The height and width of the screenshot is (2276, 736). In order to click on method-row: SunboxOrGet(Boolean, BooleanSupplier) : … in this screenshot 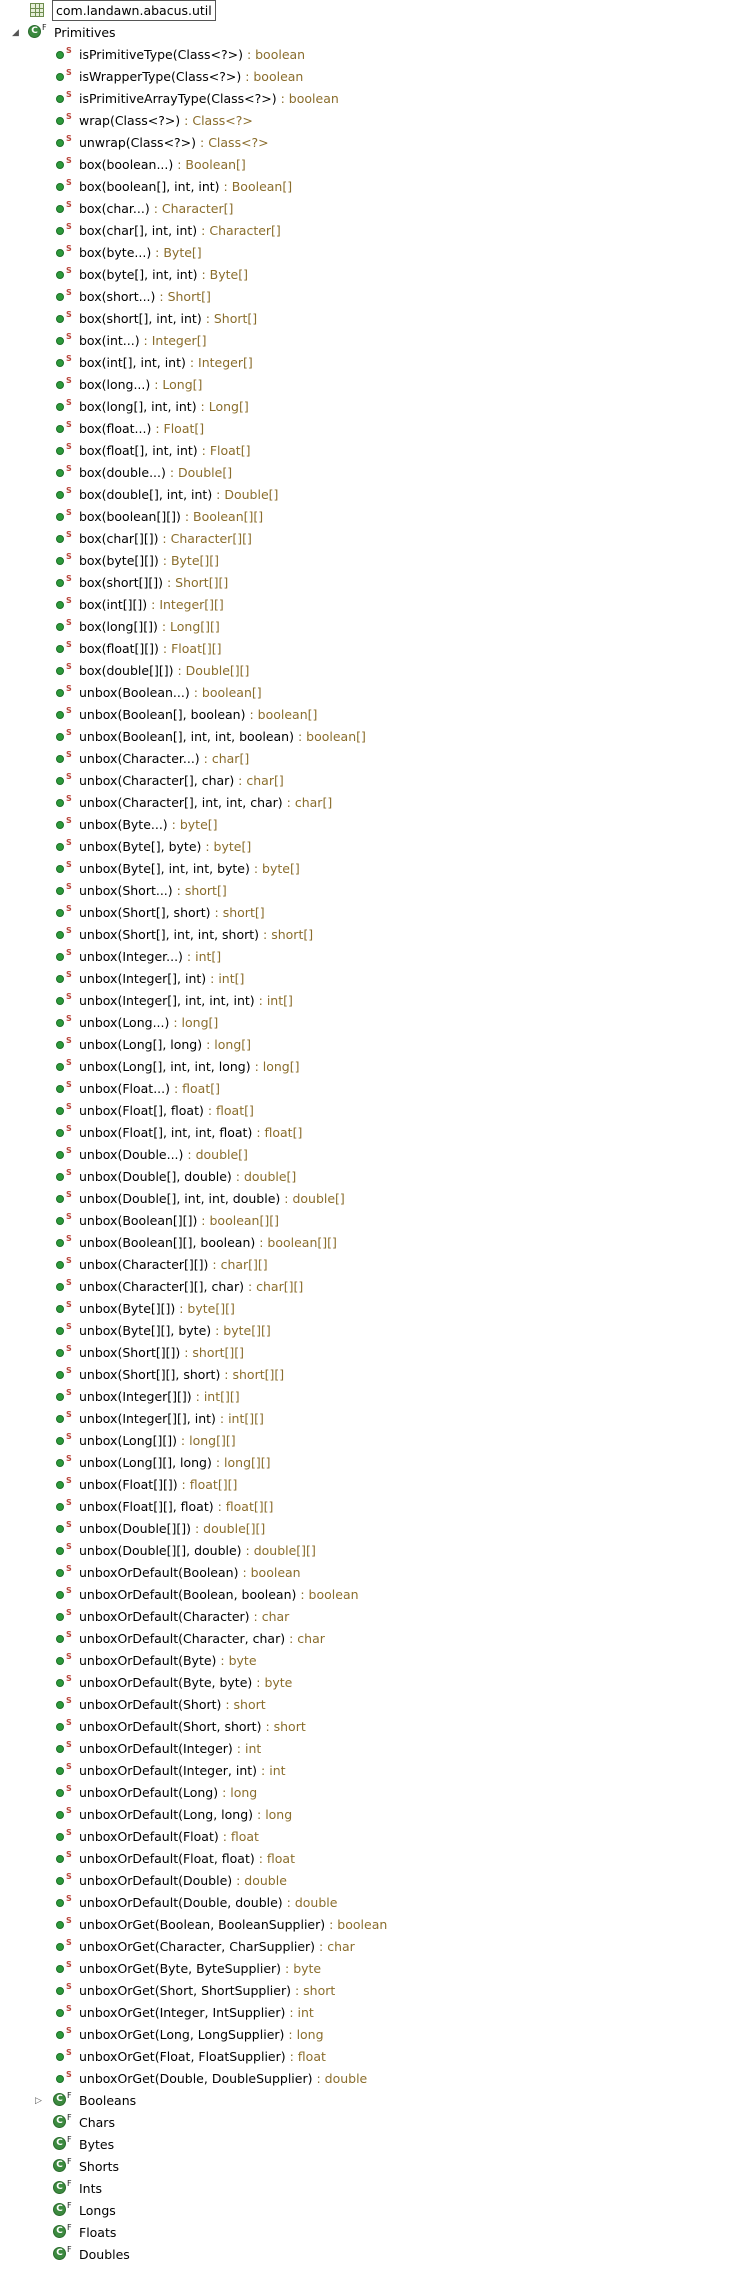, I will do `click(368, 1925)`.